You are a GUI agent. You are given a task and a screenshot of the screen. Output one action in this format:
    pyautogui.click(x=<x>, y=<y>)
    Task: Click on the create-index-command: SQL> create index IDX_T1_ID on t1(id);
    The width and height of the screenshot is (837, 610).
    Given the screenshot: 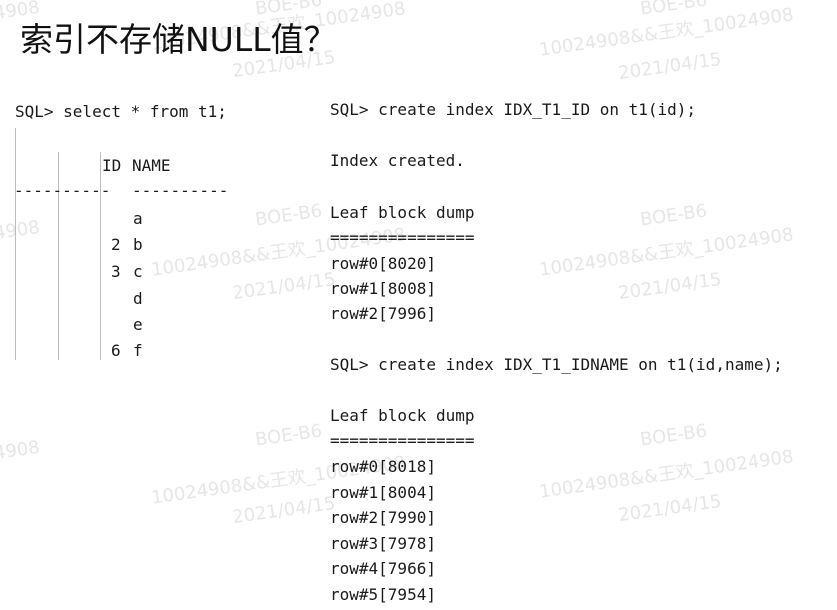 What is the action you would take?
    pyautogui.click(x=513, y=109)
    